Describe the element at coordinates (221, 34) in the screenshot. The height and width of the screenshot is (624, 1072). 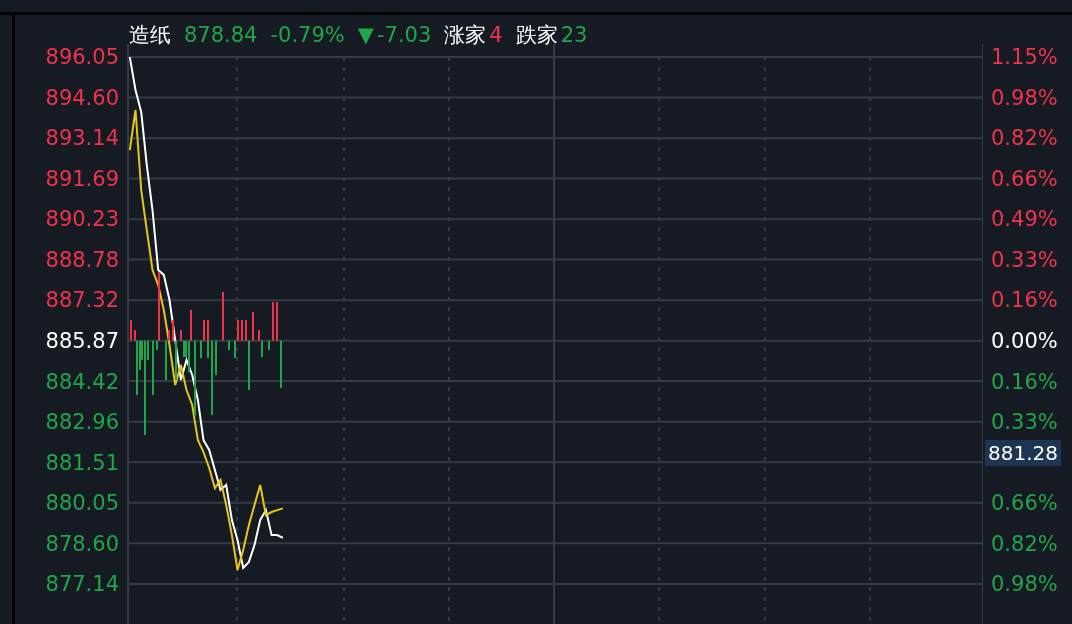
I see `index-price: 878.84` at that location.